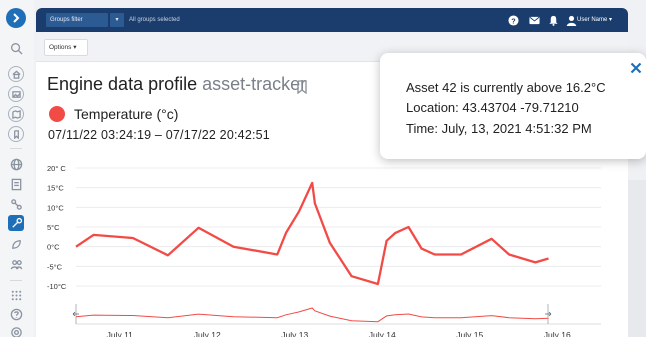  I want to click on link-icon, so click(16, 204).